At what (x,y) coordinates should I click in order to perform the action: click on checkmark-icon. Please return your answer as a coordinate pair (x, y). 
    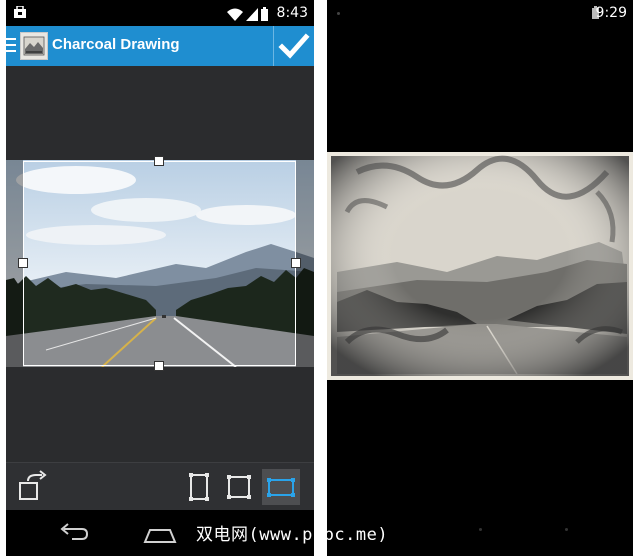
    Looking at the image, I should click on (294, 46).